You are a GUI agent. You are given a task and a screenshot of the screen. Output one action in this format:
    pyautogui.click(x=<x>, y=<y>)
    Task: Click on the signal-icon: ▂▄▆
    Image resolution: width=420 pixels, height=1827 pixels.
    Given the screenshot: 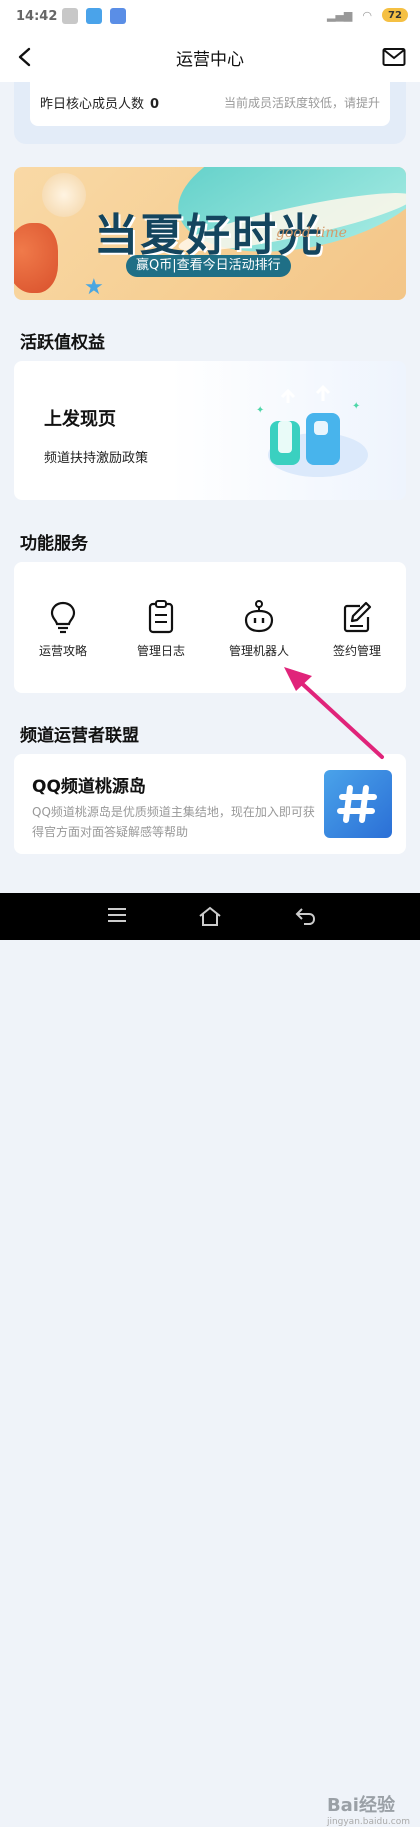 What is the action you would take?
    pyautogui.click(x=340, y=15)
    